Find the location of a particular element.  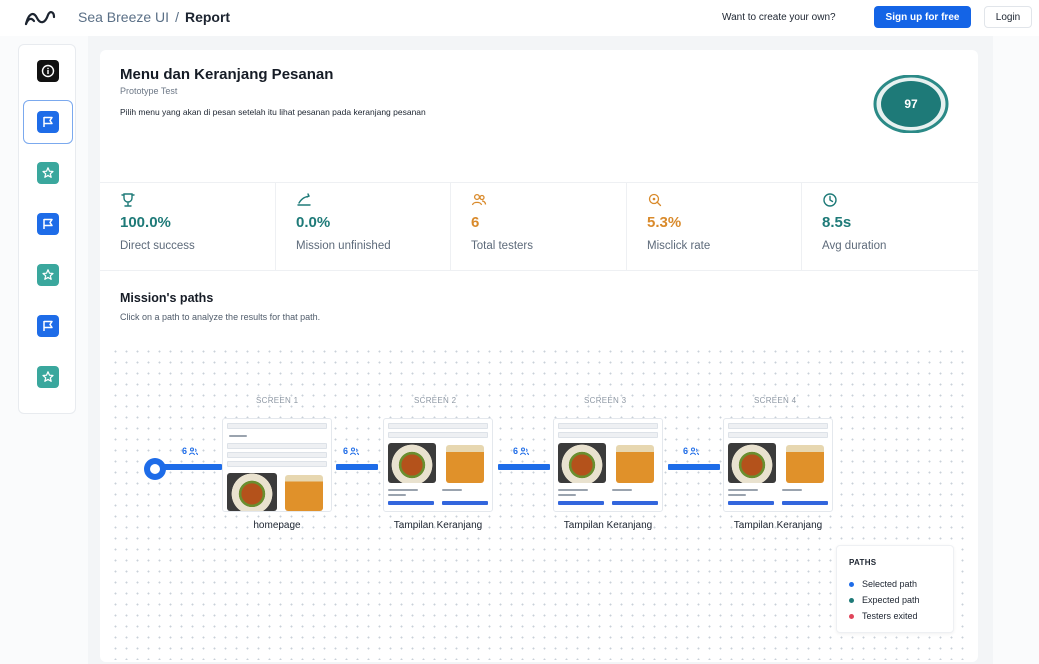

signup-button: Sign up for free is located at coordinates (922, 17).